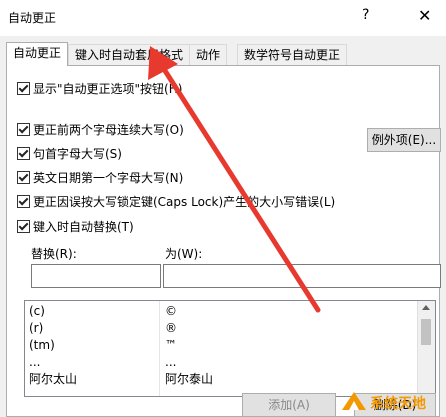  I want to click on watermark-text: 系统天地, so click(398, 404).